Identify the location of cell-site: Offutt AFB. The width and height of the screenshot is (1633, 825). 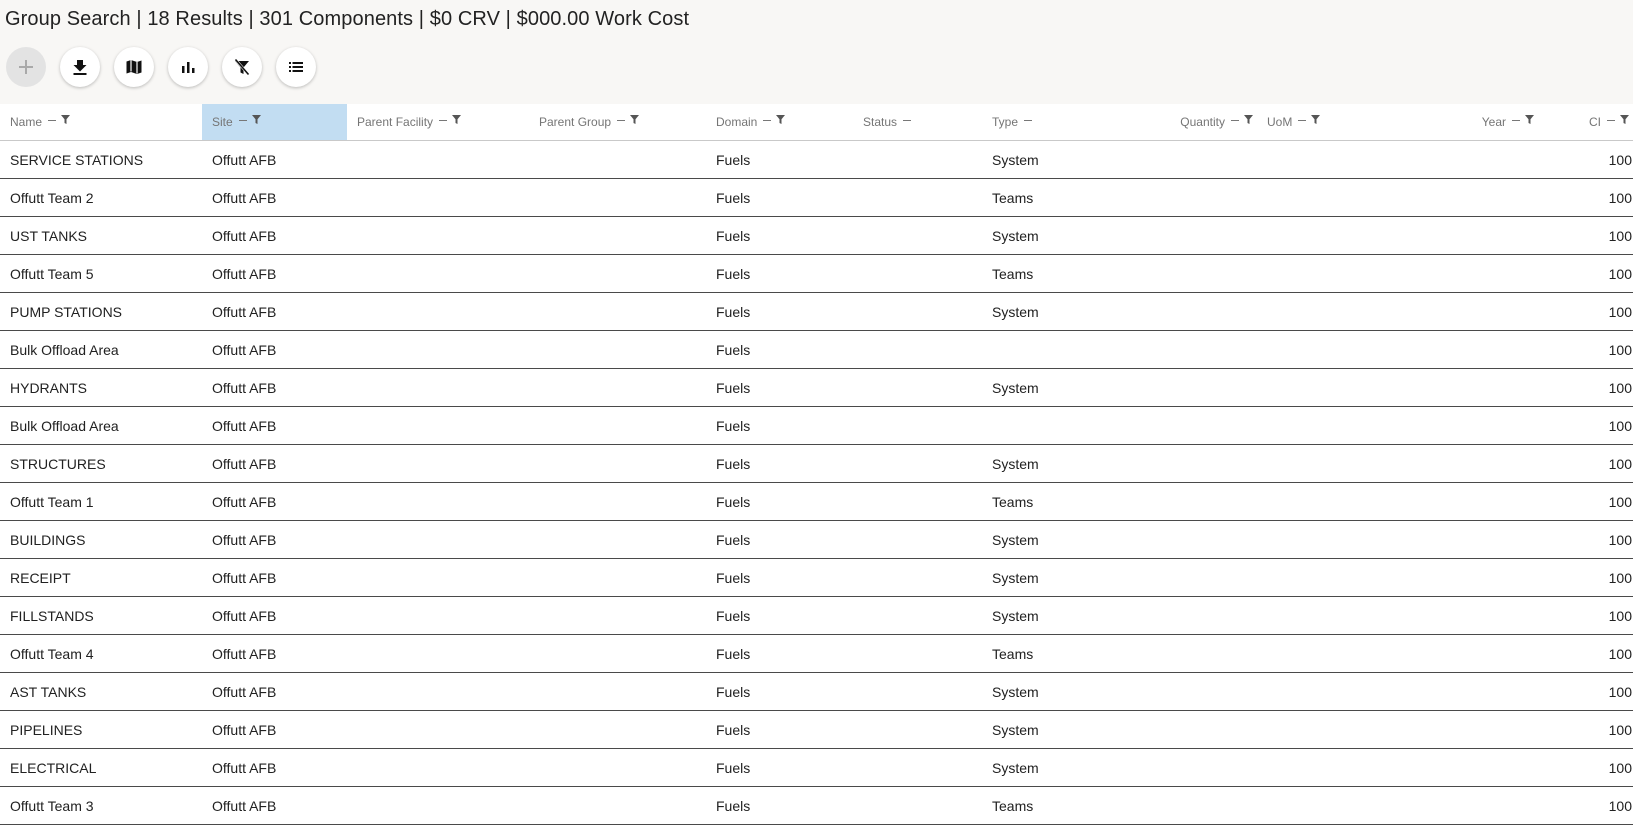
(274, 425).